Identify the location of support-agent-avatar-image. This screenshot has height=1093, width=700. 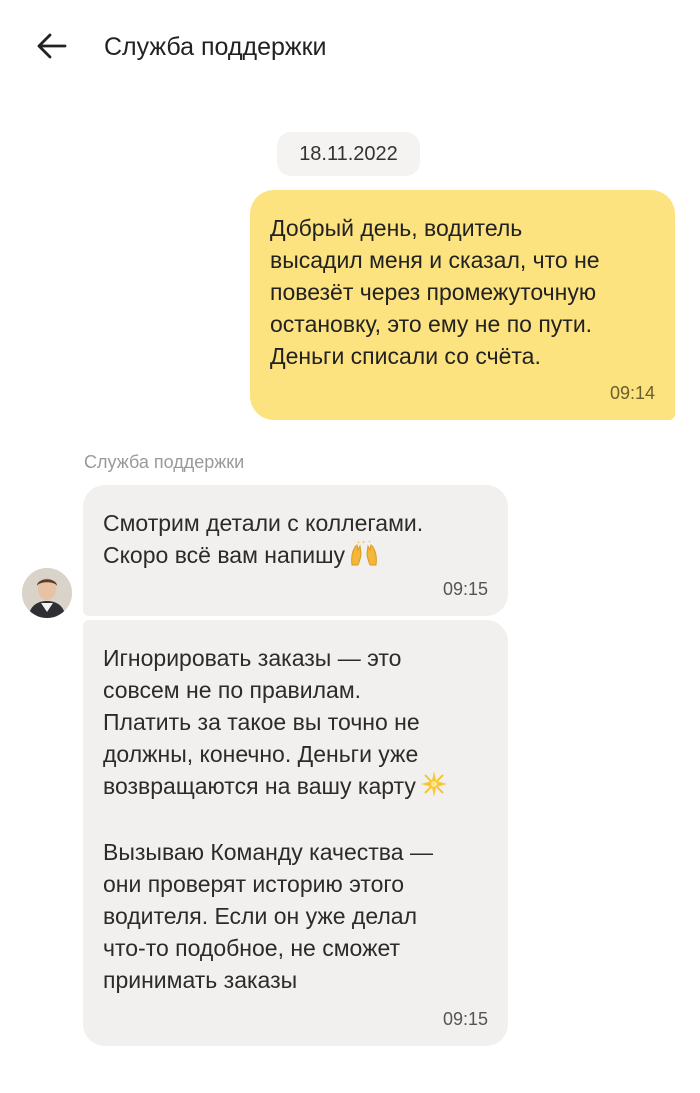
(47, 593).